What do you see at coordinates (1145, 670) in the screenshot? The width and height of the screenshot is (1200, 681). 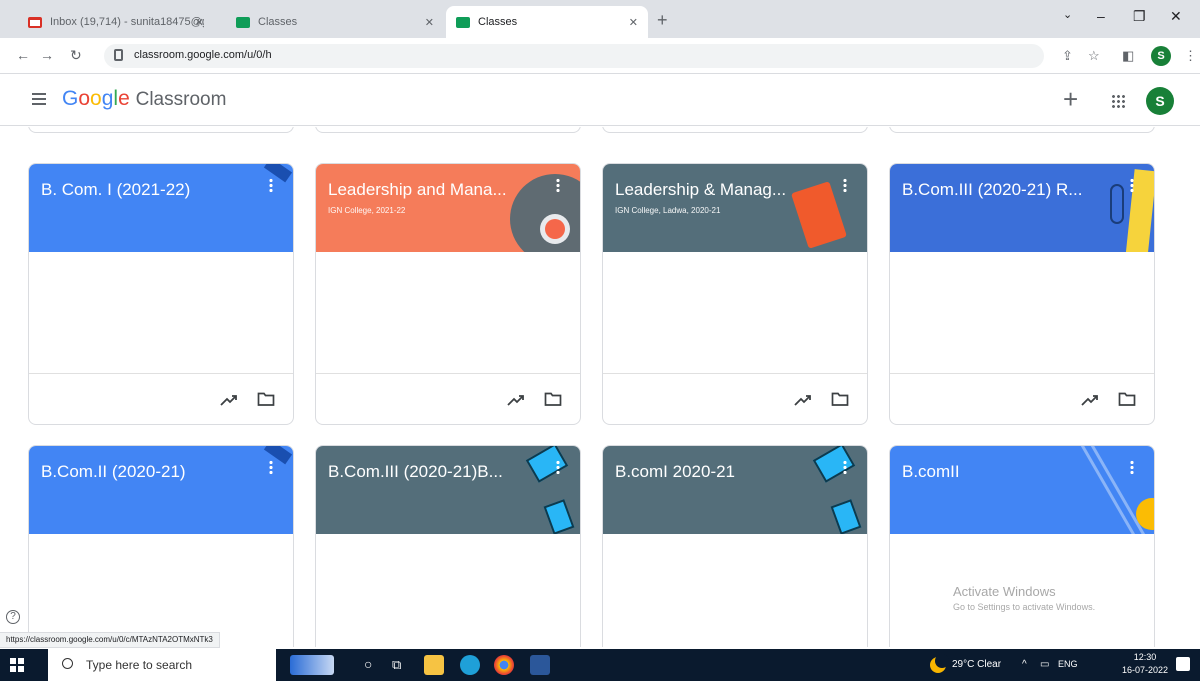 I see `clock-date: 16-07-2022` at bounding box center [1145, 670].